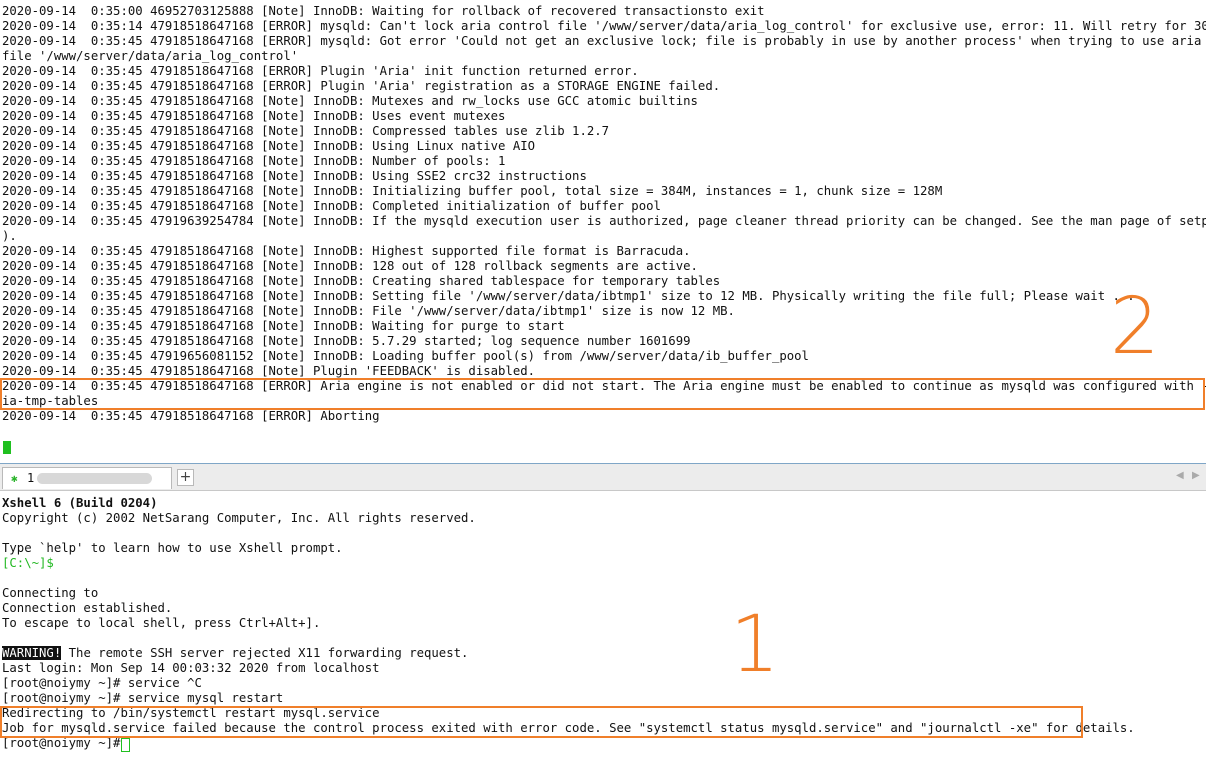 The height and width of the screenshot is (761, 1206). I want to click on add-tab-button: +, so click(185, 477).